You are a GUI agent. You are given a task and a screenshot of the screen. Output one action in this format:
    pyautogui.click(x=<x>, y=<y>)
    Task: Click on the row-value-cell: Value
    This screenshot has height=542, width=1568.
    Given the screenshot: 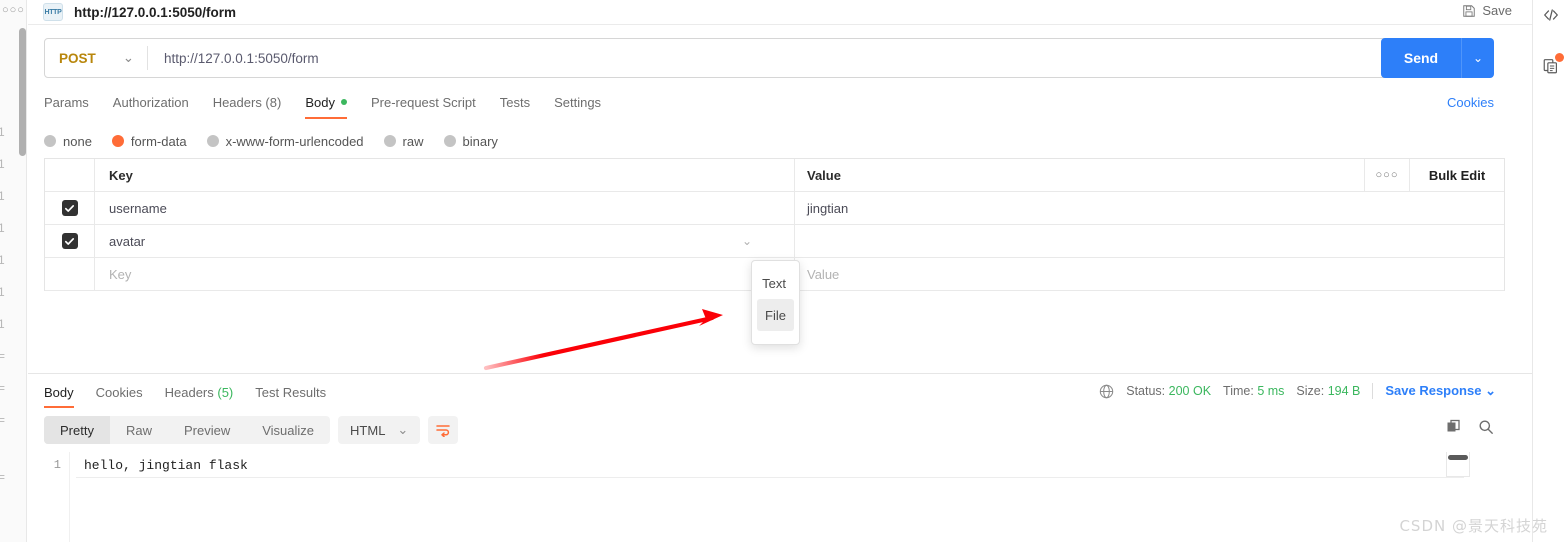 What is the action you would take?
    pyautogui.click(x=1079, y=274)
    